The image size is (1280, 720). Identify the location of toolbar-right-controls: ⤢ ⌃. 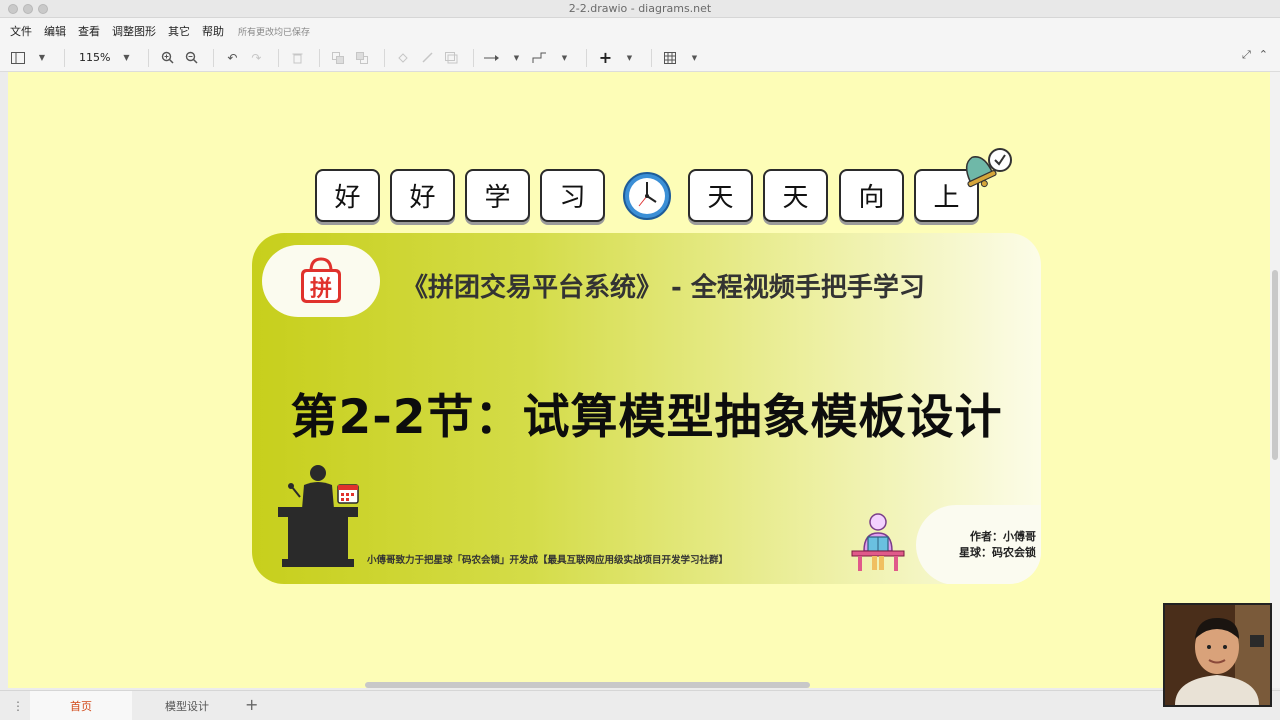
(1255, 55).